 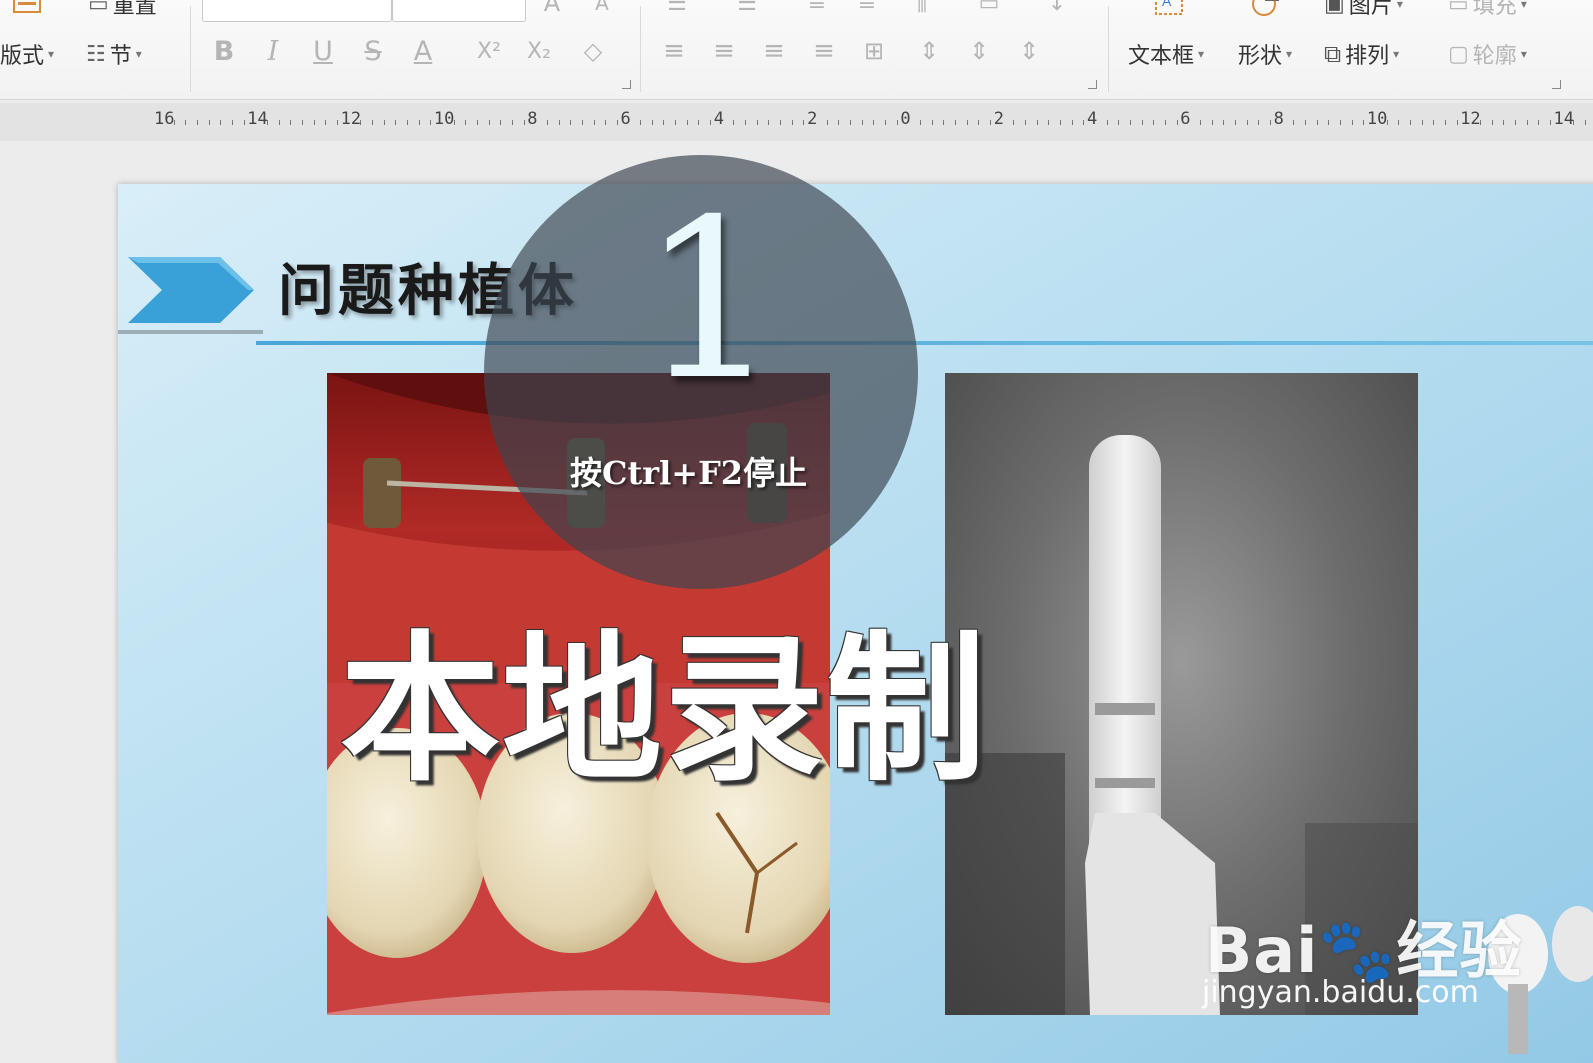 I want to click on section-button: ☷ 节 ▾, so click(x=114, y=54).